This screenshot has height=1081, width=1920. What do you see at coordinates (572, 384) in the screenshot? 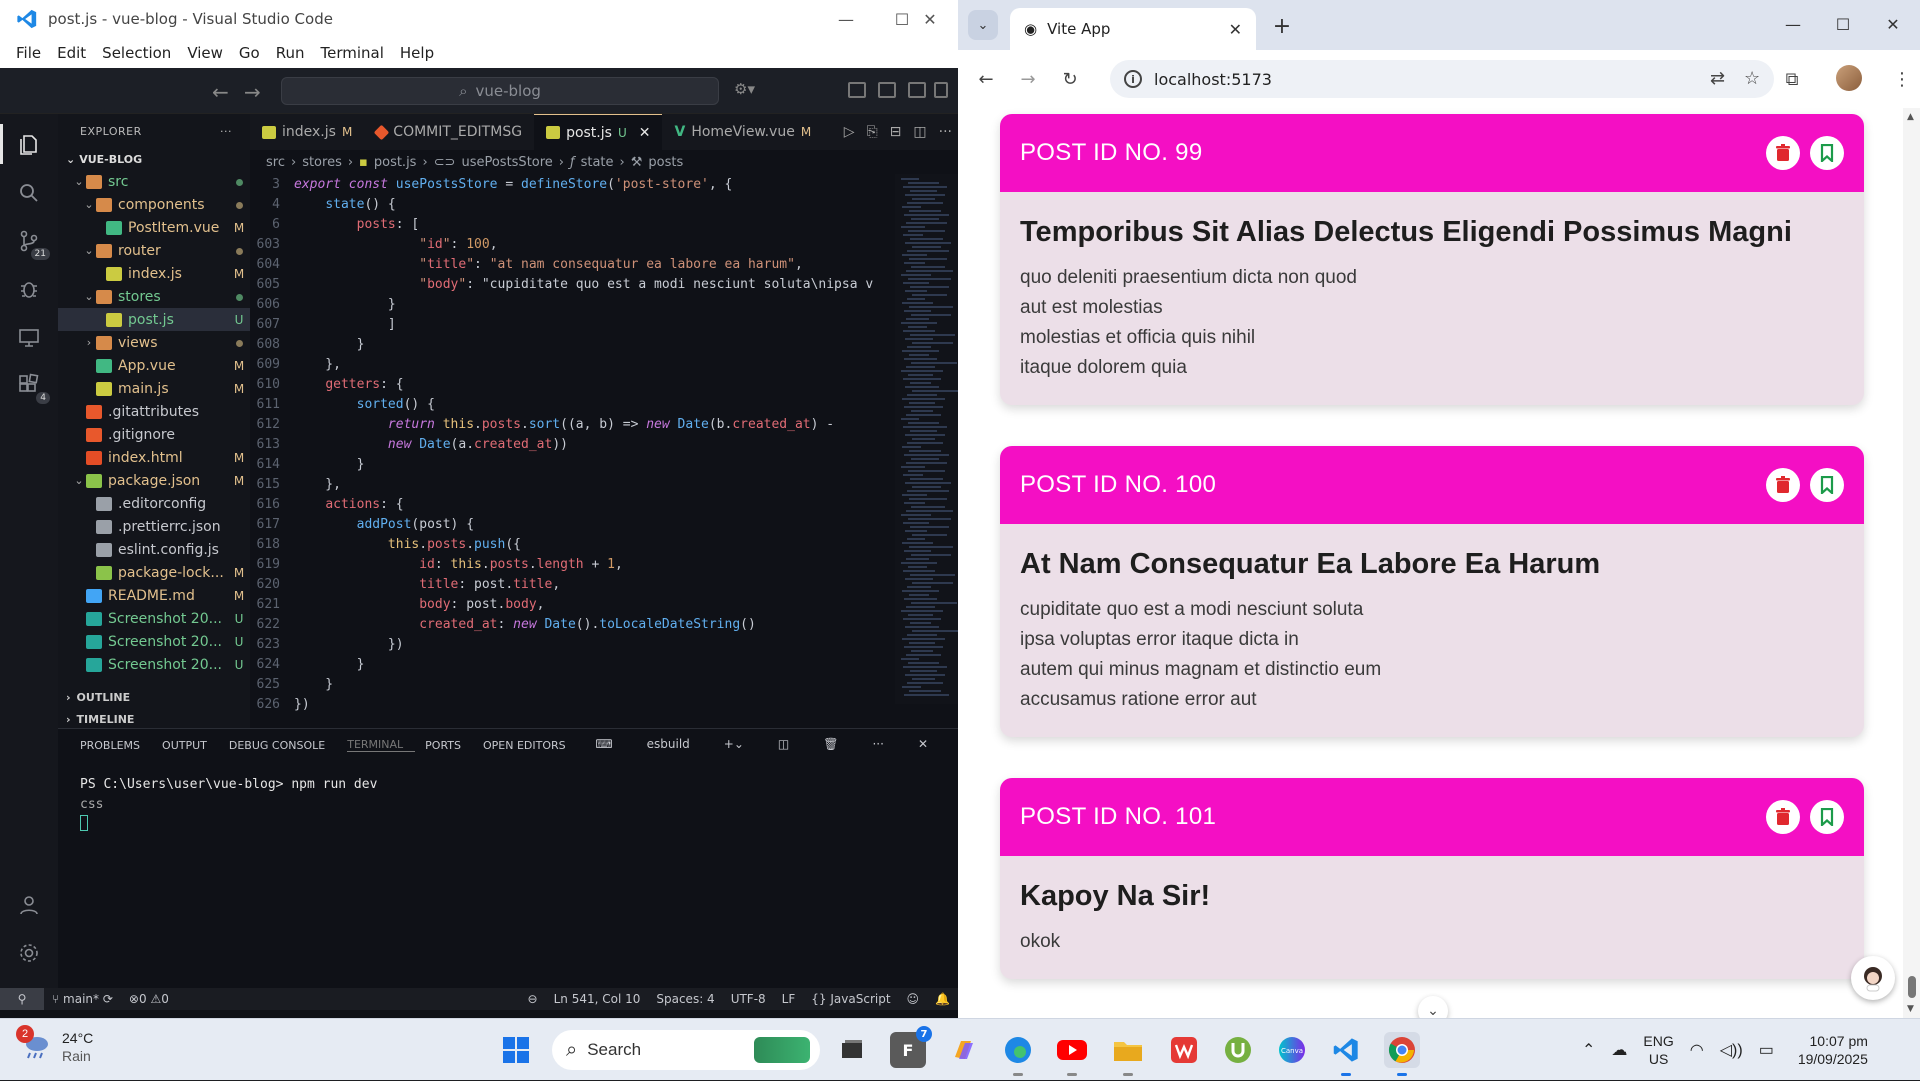
I see `code-line: 610 getters: {` at bounding box center [572, 384].